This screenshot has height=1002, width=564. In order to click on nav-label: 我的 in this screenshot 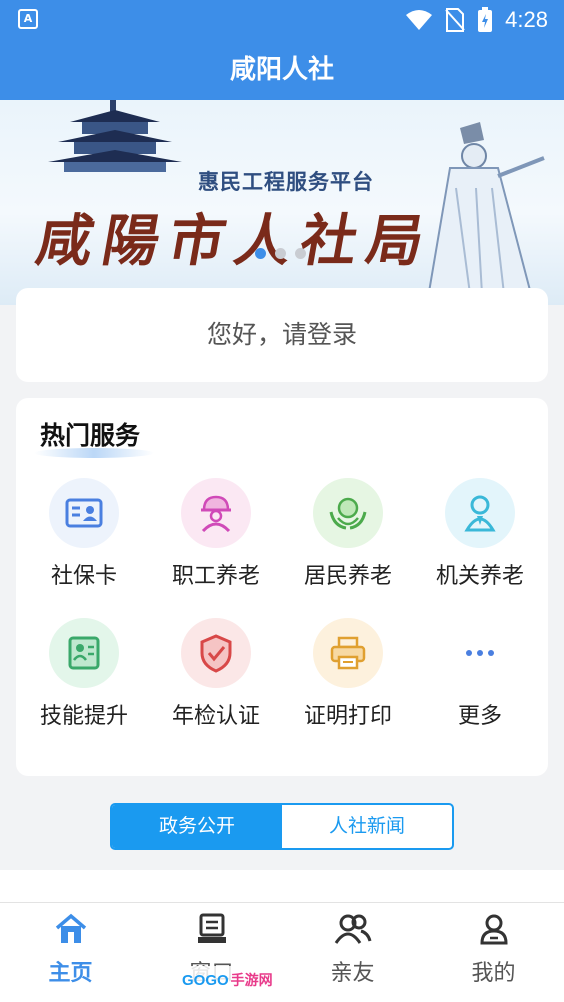, I will do `click(493, 973)`.